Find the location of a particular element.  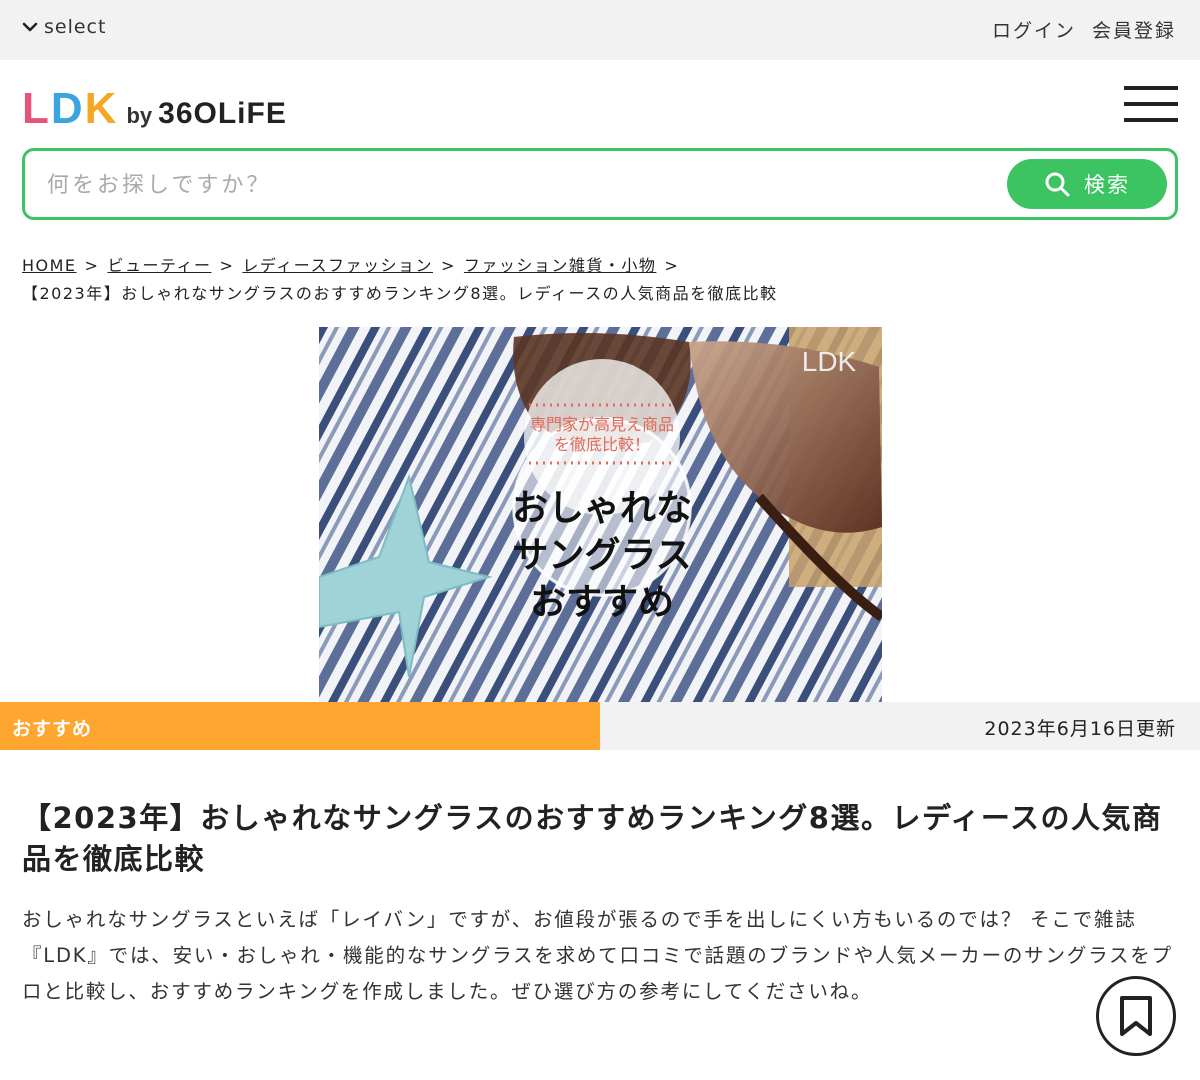

top-bar: select ログイン 会員登録 is located at coordinates (600, 30).